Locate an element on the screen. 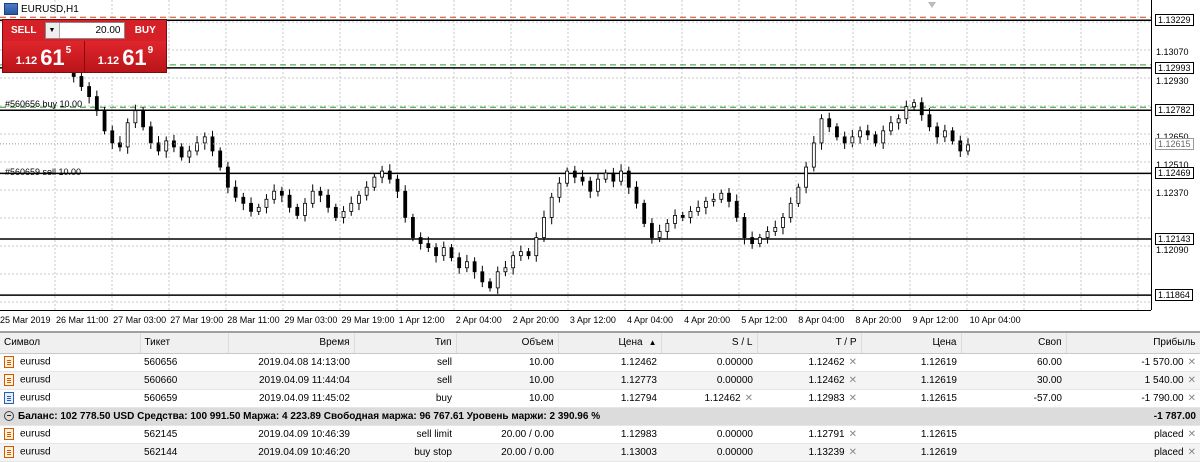 This screenshot has height=462, width=1200. sell-button: SELL is located at coordinates (24, 30).